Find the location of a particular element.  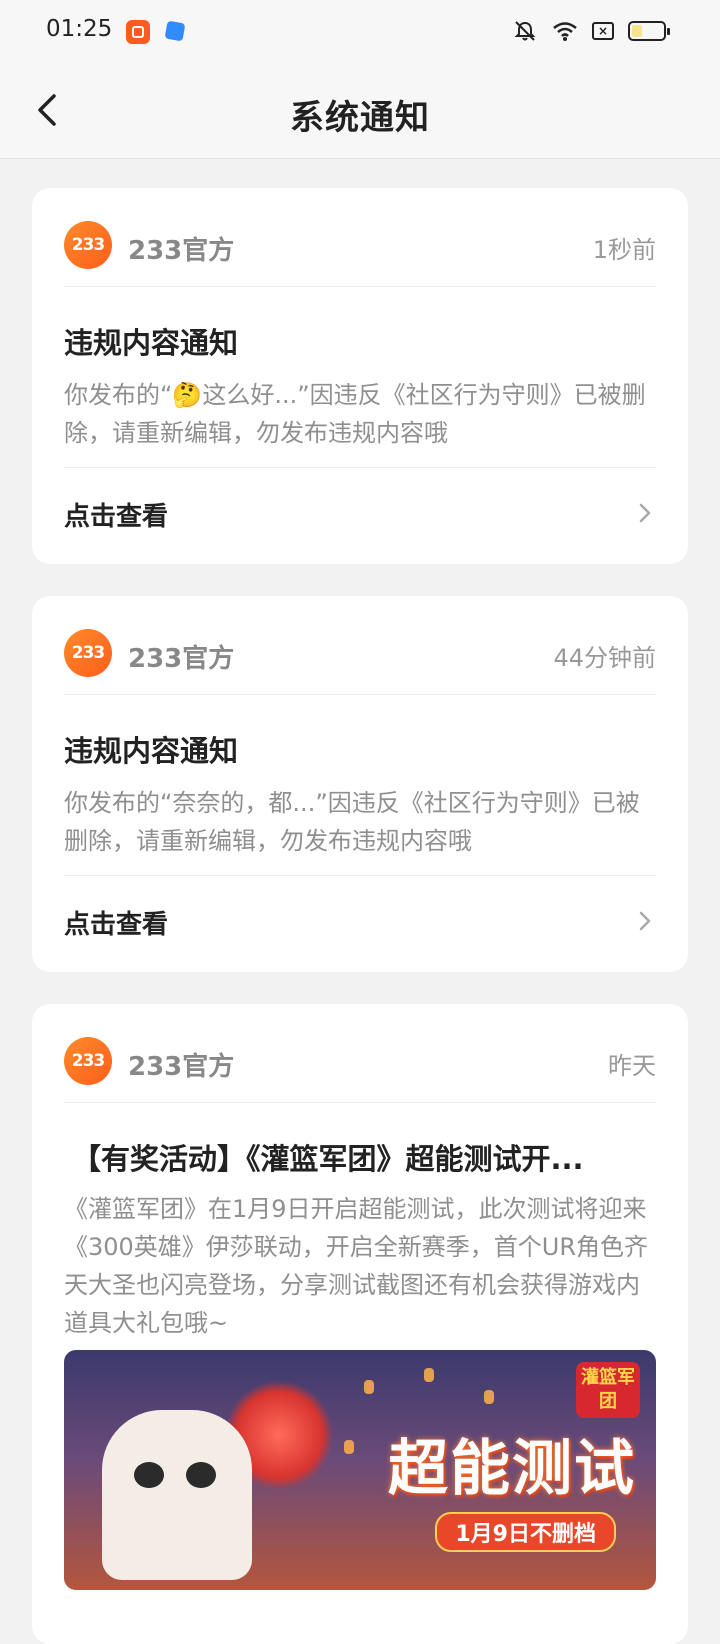

banner-headline: 超能测试 is located at coordinates (512, 1469).